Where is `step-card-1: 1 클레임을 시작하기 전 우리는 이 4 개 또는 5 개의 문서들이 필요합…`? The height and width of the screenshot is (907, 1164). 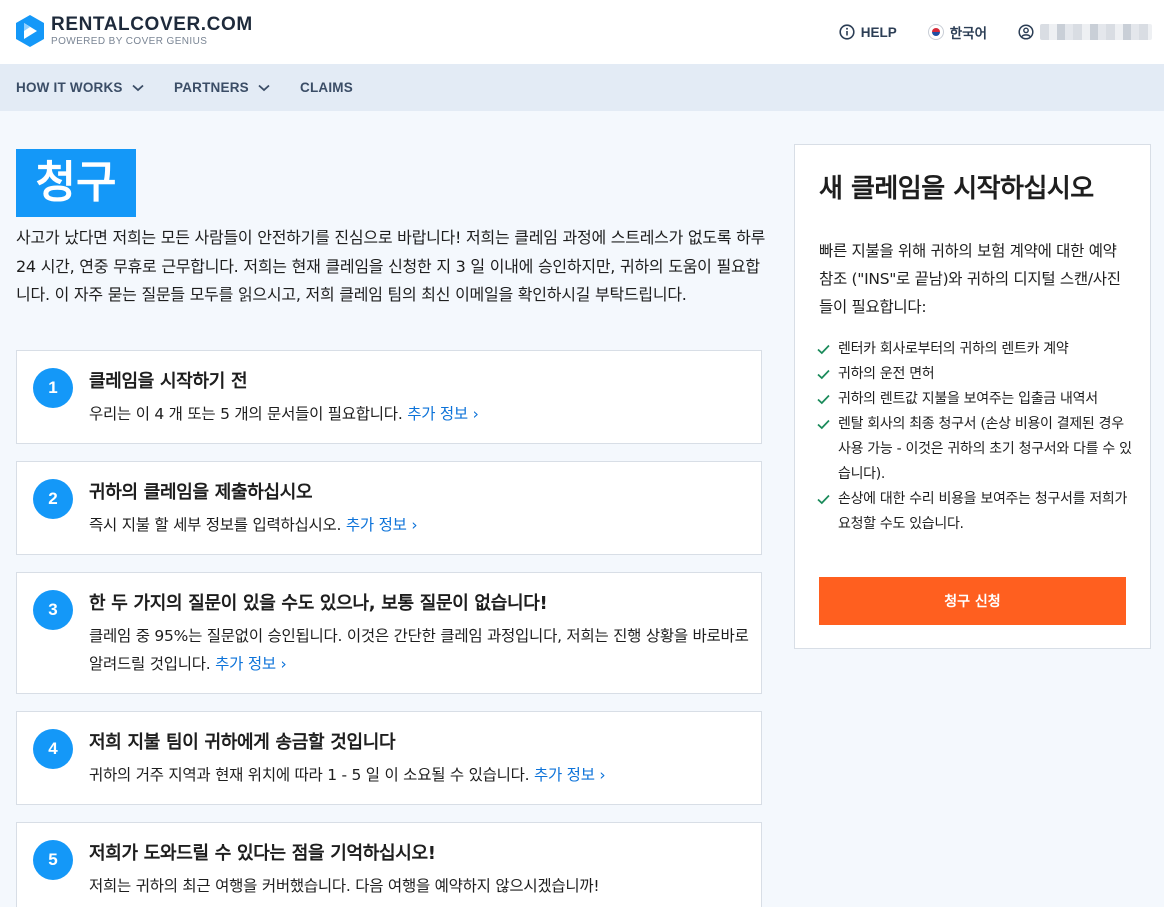
step-card-1: 1 클레임을 시작하기 전 우리는 이 4 개 또는 5 개의 문서들이 필요합… is located at coordinates (389, 397).